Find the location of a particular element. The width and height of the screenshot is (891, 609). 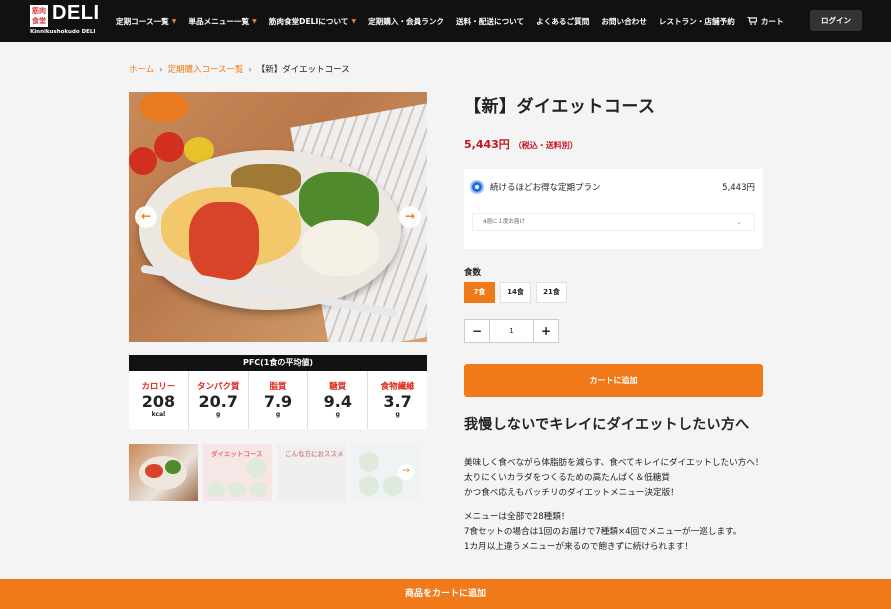

thumbnail-3: こんな方におススメ is located at coordinates (311, 472).